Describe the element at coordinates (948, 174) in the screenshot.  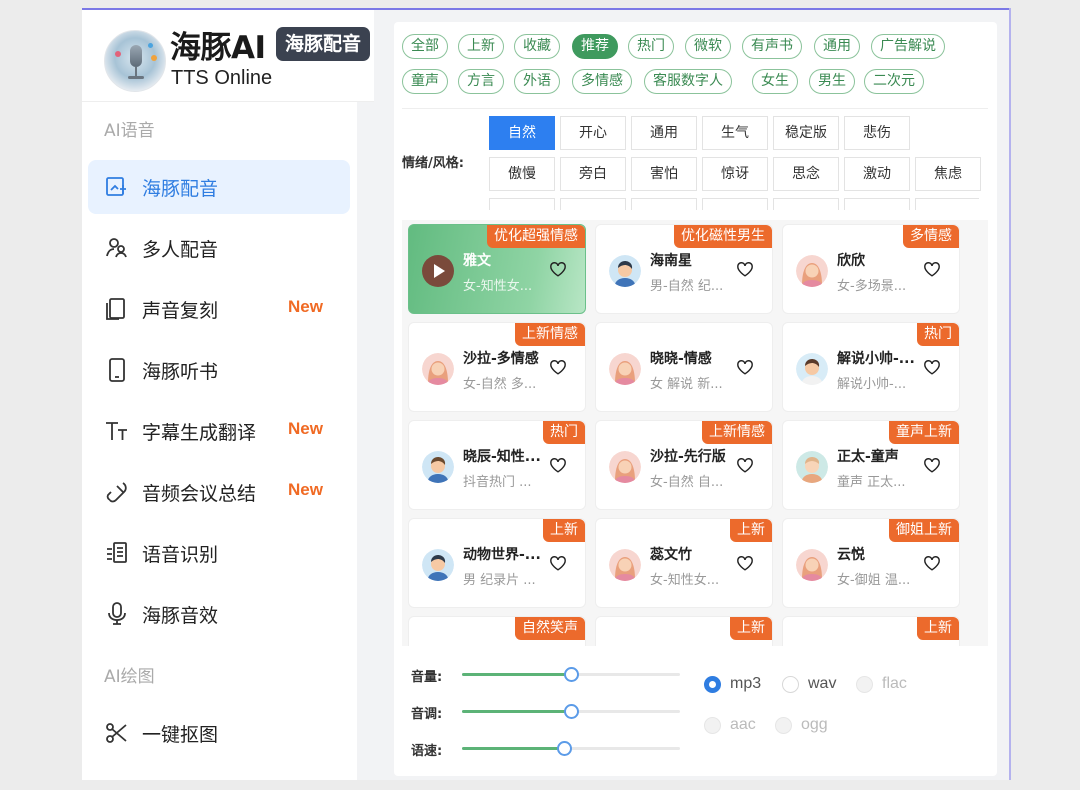
I see `style-anxious: 焦虑` at that location.